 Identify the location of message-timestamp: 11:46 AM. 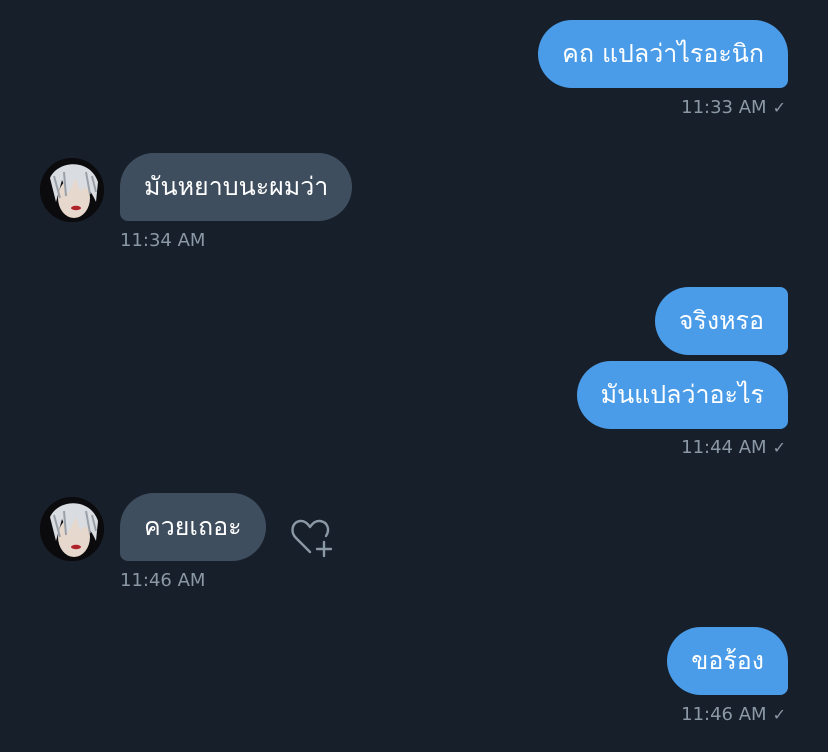
(163, 580).